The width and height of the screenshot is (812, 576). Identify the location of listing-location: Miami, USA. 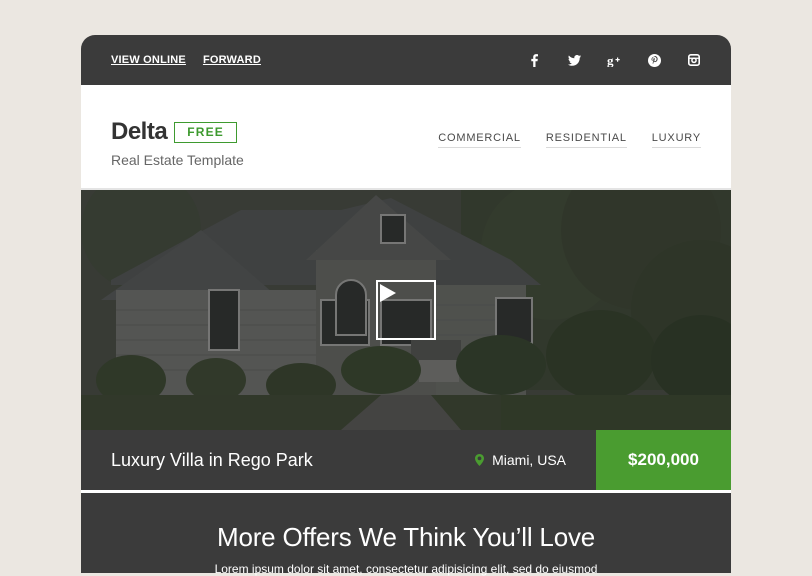
(535, 460).